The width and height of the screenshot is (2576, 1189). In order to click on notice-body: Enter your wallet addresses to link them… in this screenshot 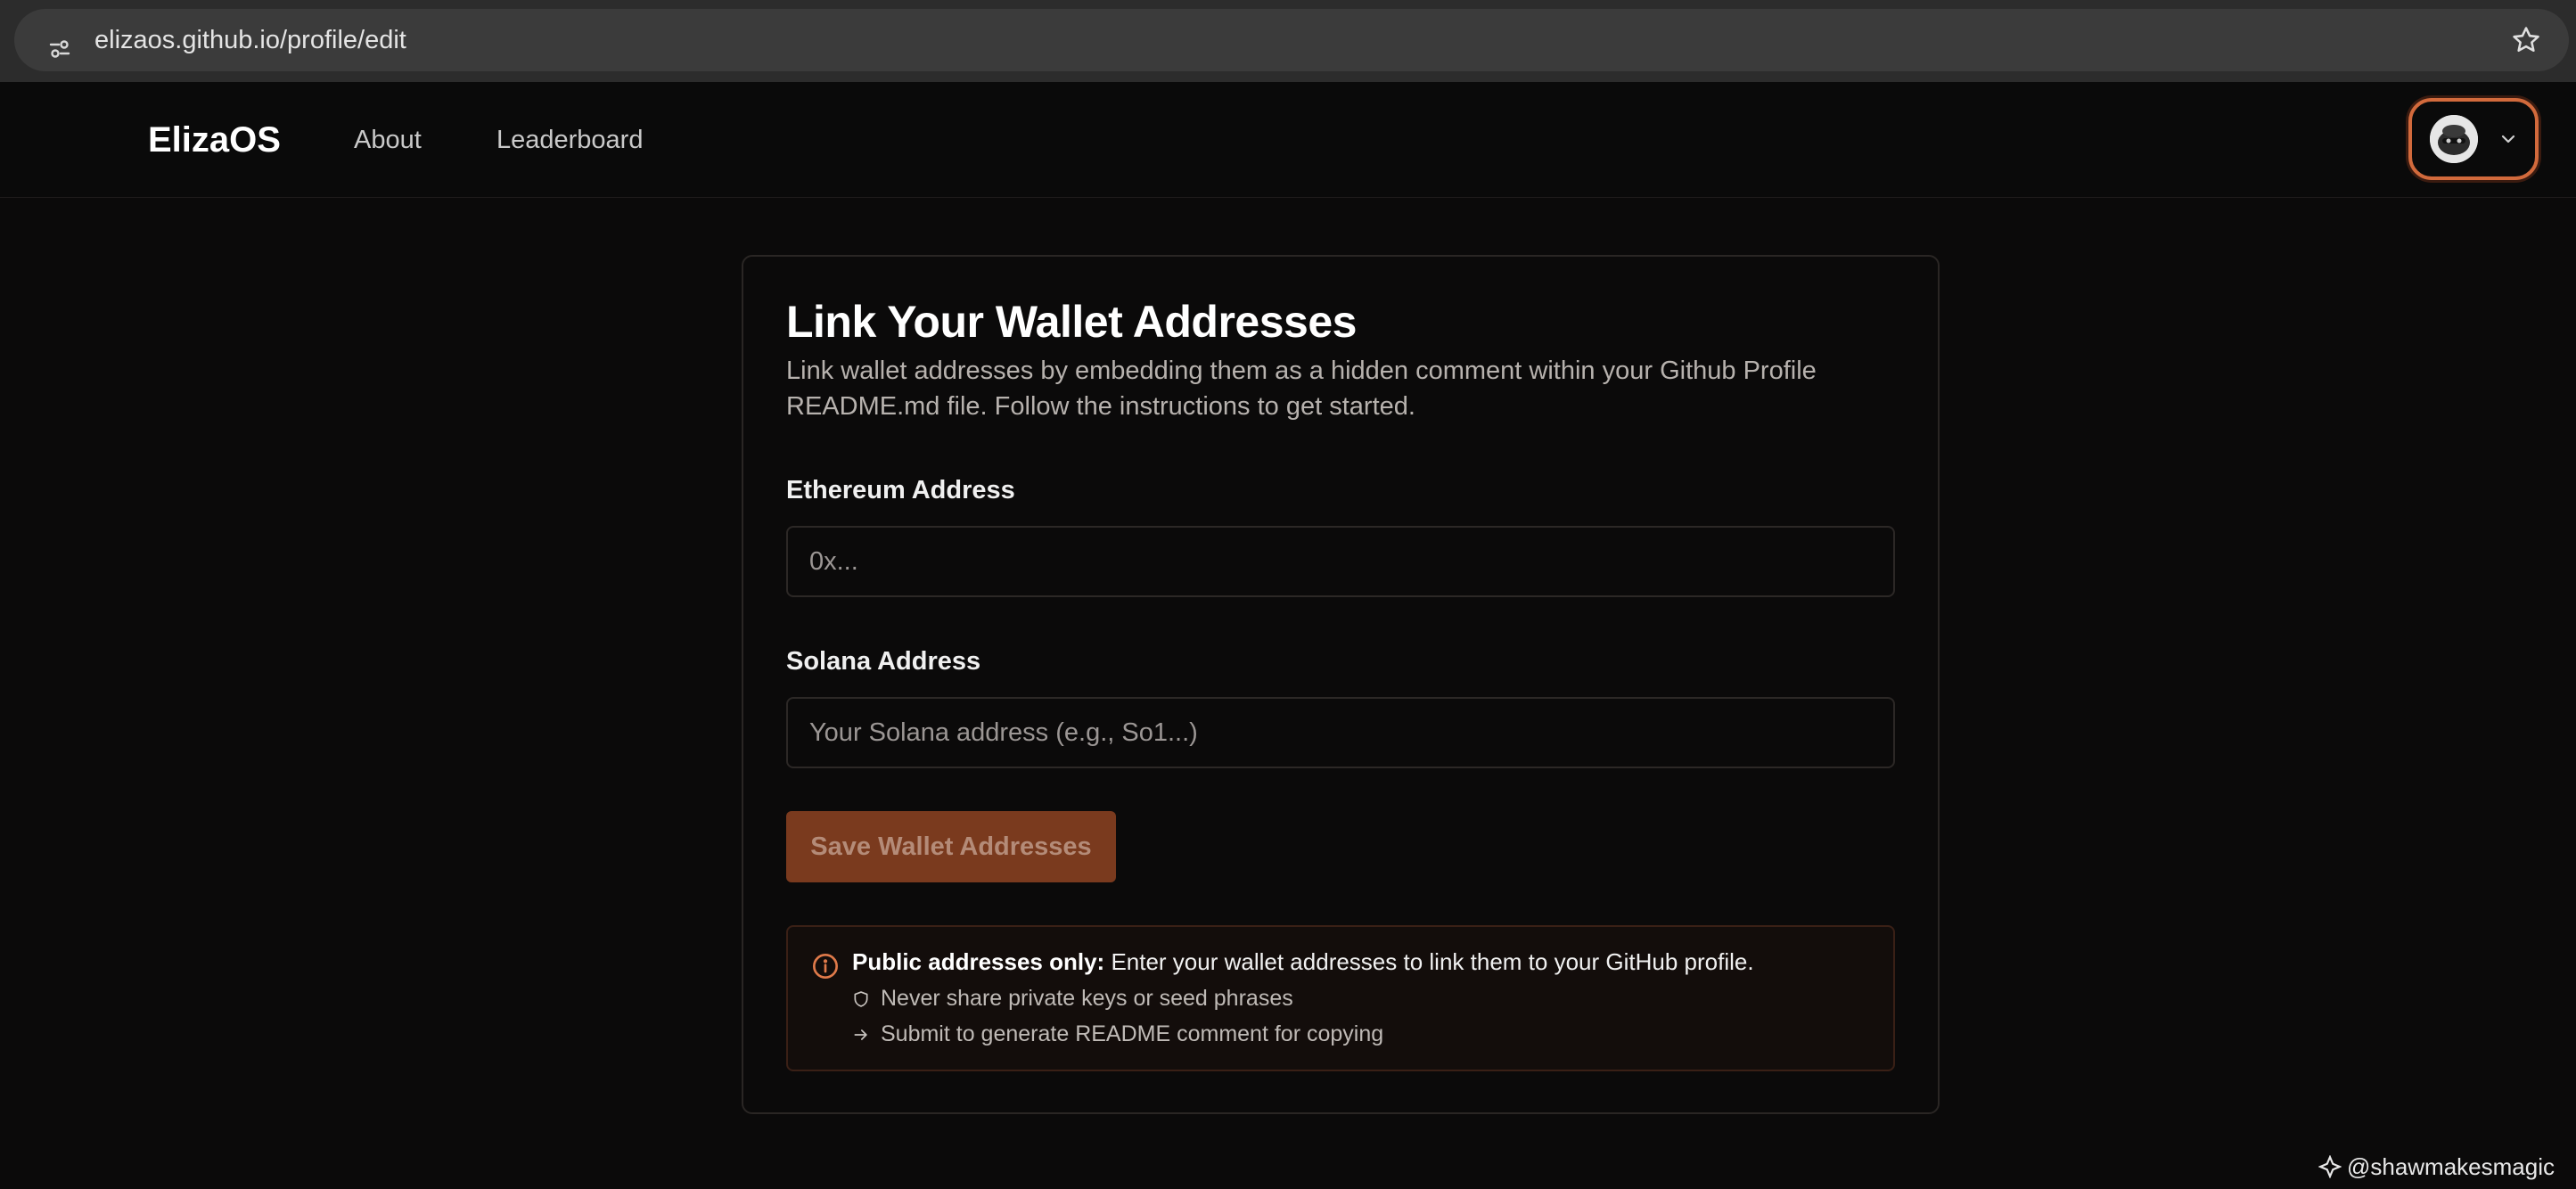, I will do `click(1429, 961)`.